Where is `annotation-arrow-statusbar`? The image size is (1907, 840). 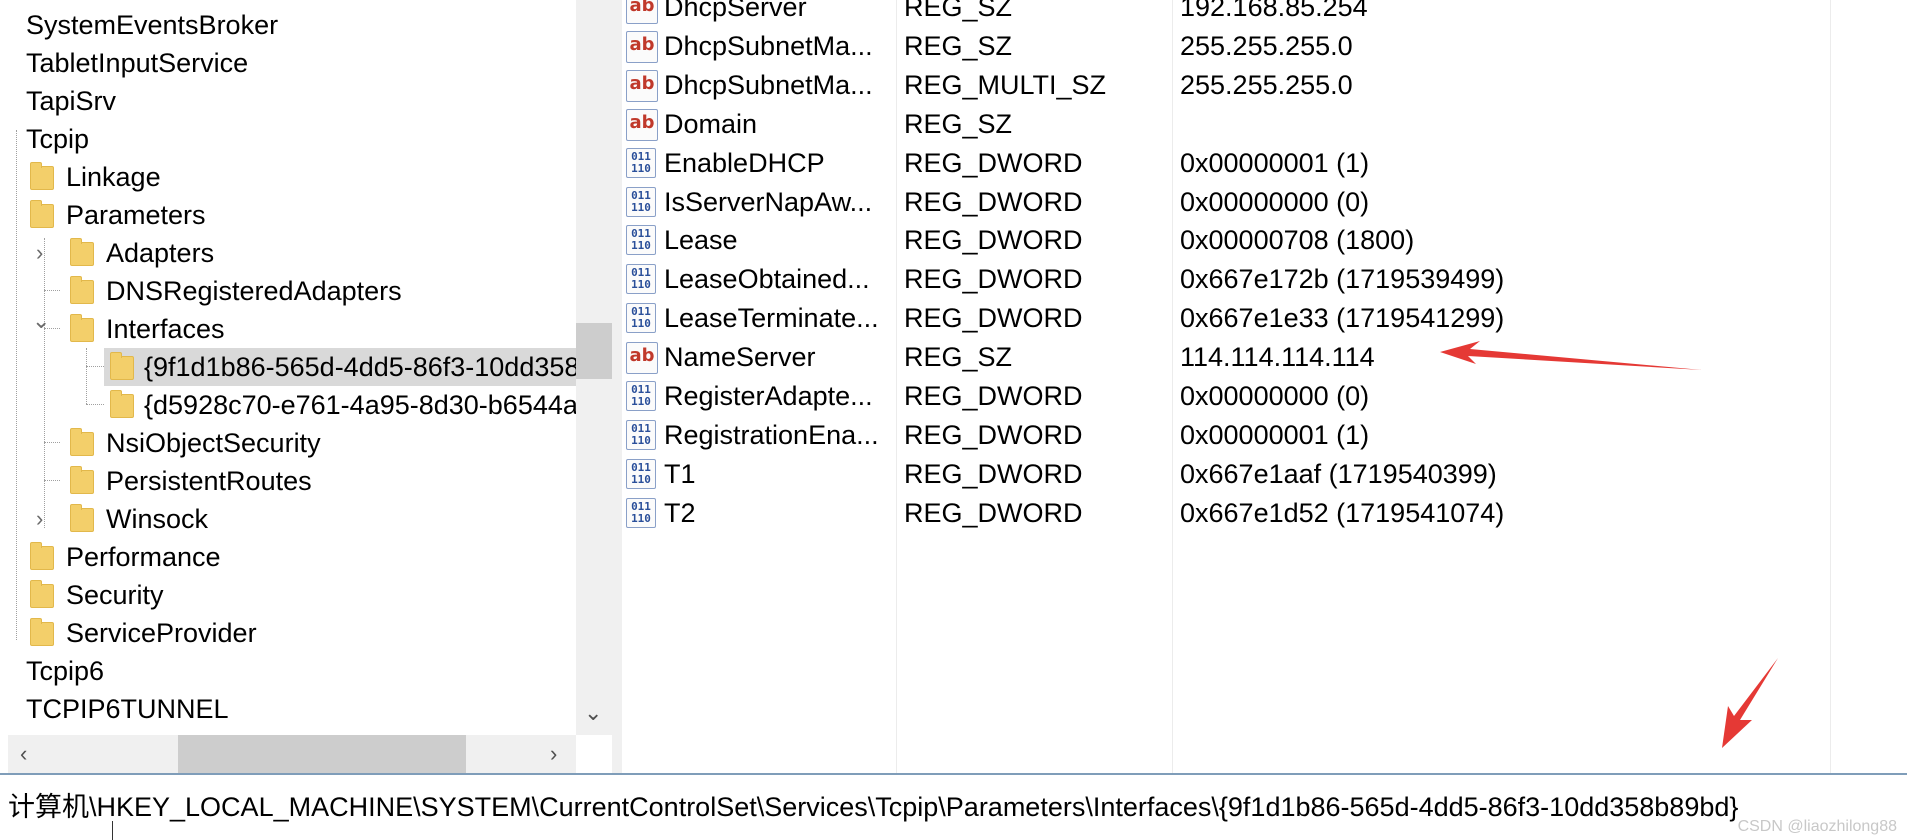
annotation-arrow-statusbar is located at coordinates (1750, 703).